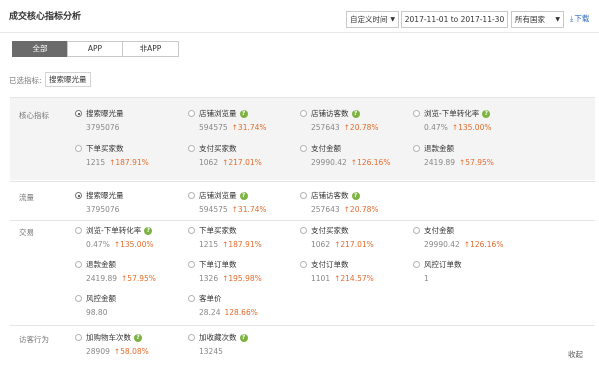  I want to click on metric-change: ↑31.74%, so click(249, 127).